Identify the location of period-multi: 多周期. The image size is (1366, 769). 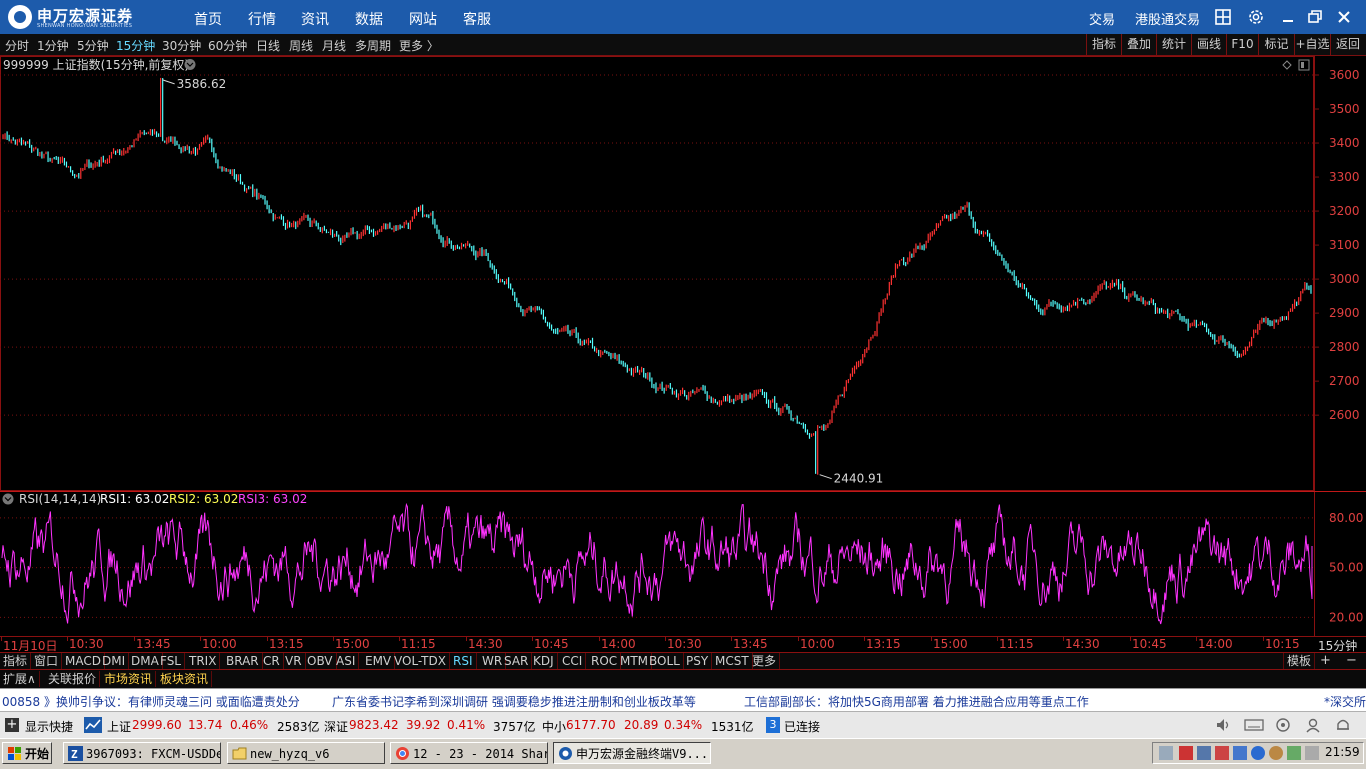
(373, 45).